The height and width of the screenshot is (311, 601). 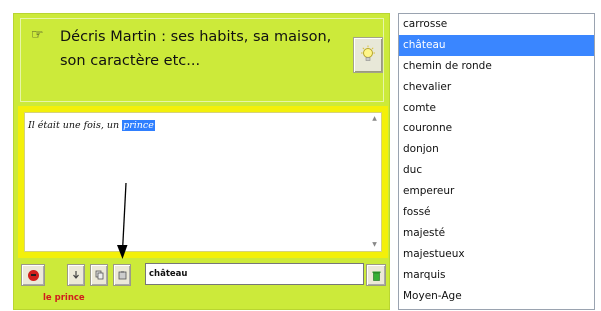 What do you see at coordinates (374, 182) in the screenshot?
I see `story-scrollbar: ▲ ▼` at bounding box center [374, 182].